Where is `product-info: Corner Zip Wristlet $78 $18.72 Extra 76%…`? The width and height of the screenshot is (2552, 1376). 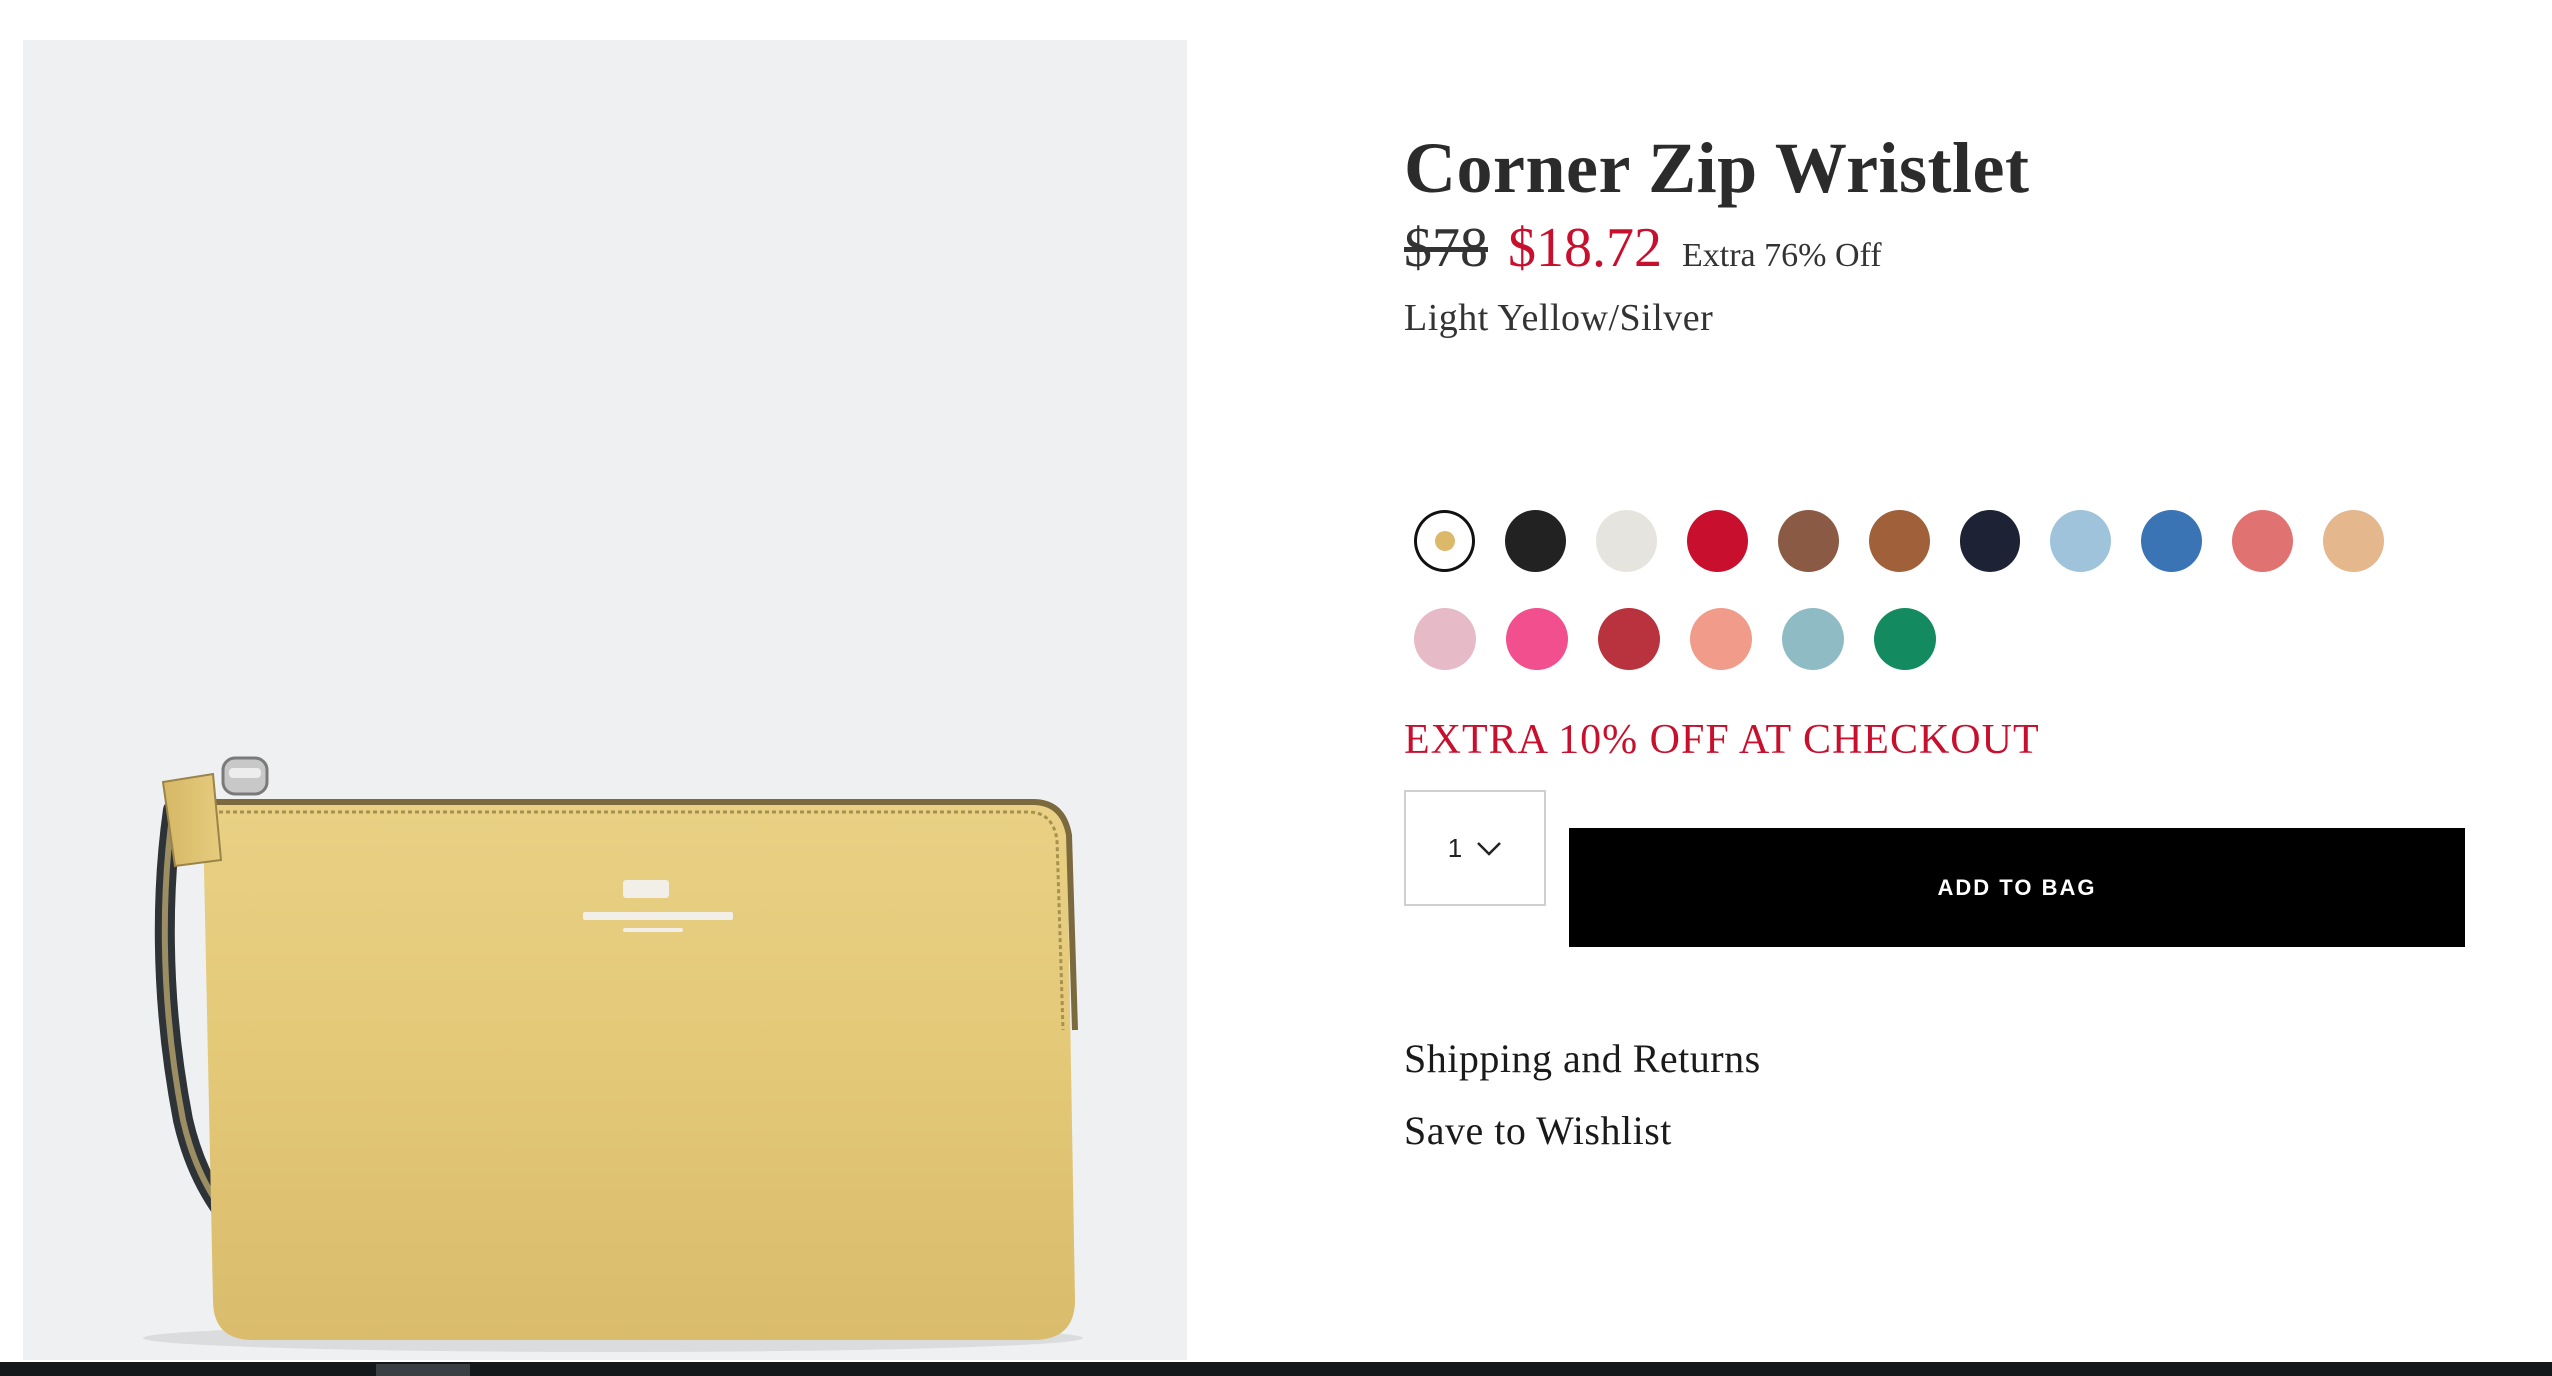 product-info: Corner Zip Wristlet $78 $18.72 Extra 76%… is located at coordinates (1944, 230).